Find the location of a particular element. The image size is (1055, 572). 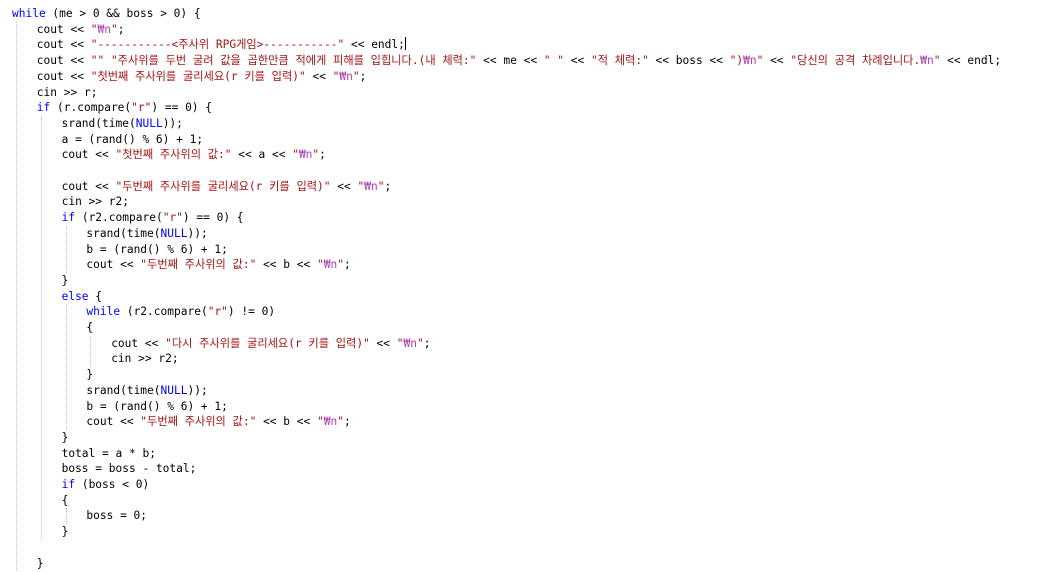

code-line: total = a * b; is located at coordinates (109, 454).